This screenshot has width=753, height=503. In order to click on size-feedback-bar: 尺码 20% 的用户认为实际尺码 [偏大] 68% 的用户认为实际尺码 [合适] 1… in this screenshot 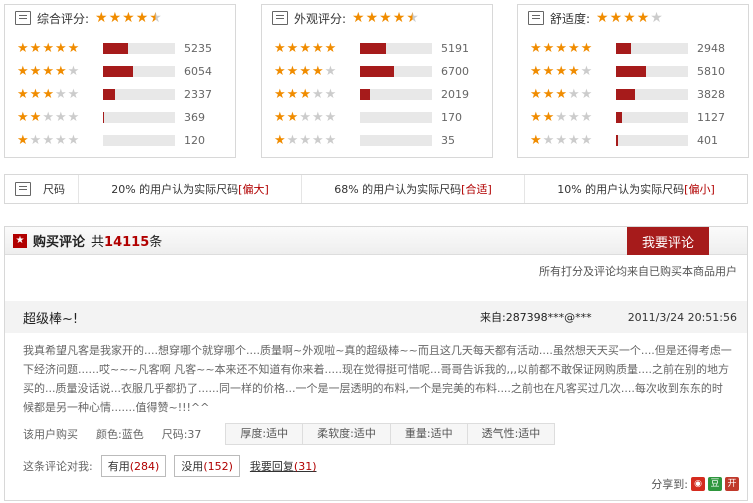, I will do `click(376, 189)`.